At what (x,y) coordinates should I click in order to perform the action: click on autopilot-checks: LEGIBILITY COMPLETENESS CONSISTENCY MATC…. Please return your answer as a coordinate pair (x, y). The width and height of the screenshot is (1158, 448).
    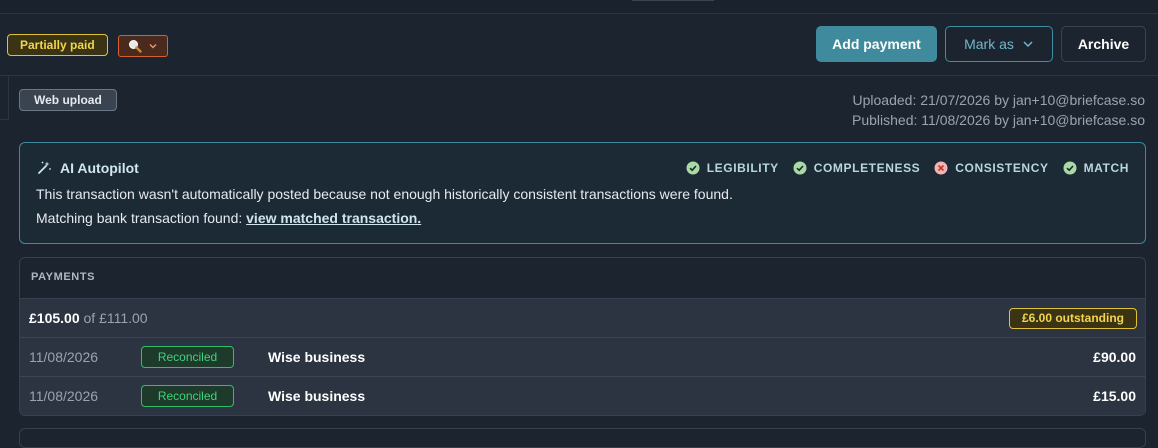
    Looking at the image, I should click on (907, 168).